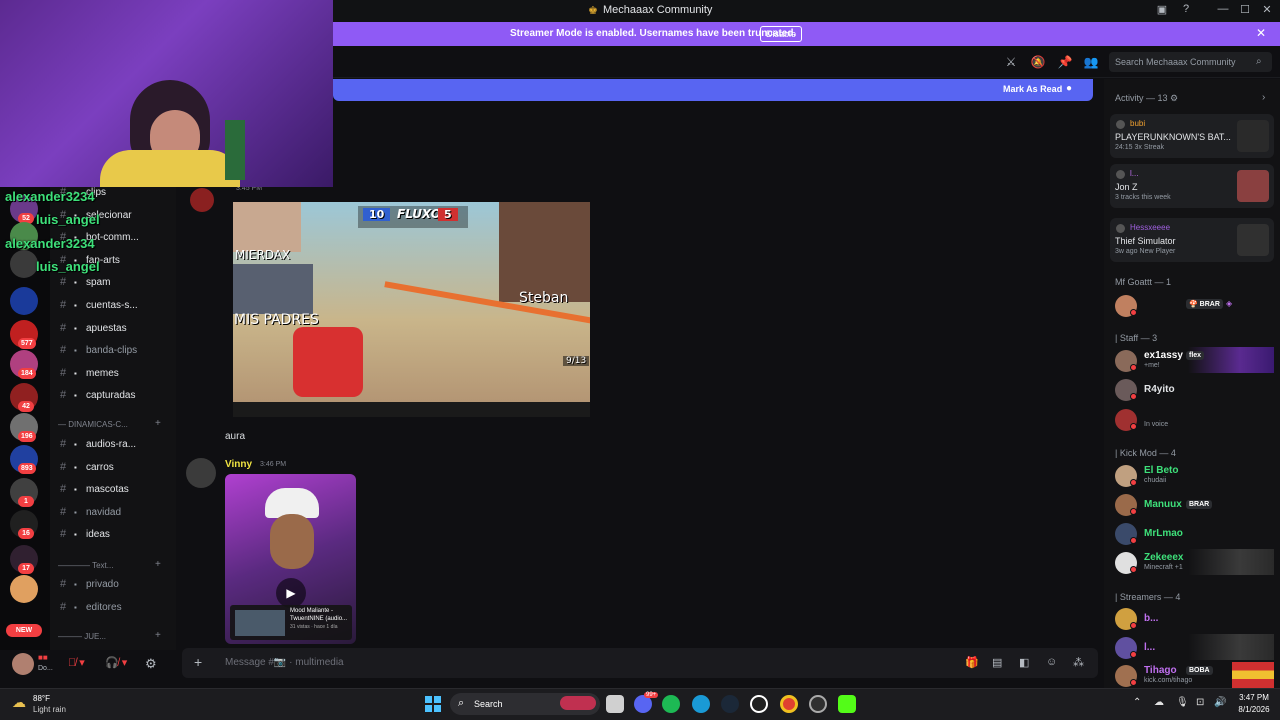 This screenshot has width=1280, height=720. I want to click on webcam-overlay, so click(166, 93).